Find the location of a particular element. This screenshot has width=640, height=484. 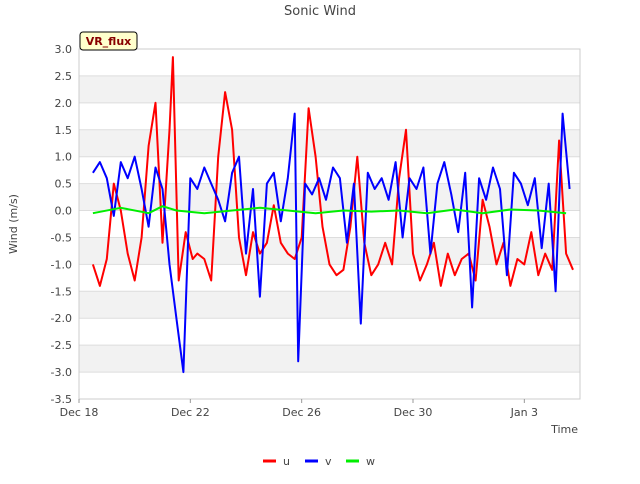

y-tick-label: 2.5 is located at coordinates (64, 76).